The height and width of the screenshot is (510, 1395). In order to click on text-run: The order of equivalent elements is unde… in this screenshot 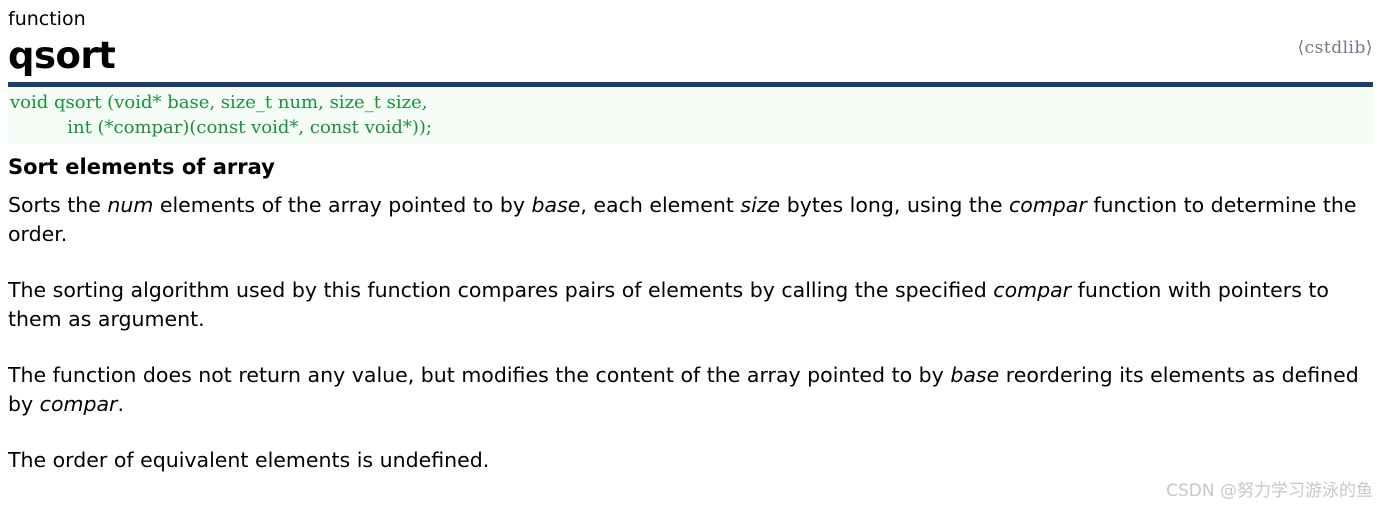, I will do `click(249, 460)`.